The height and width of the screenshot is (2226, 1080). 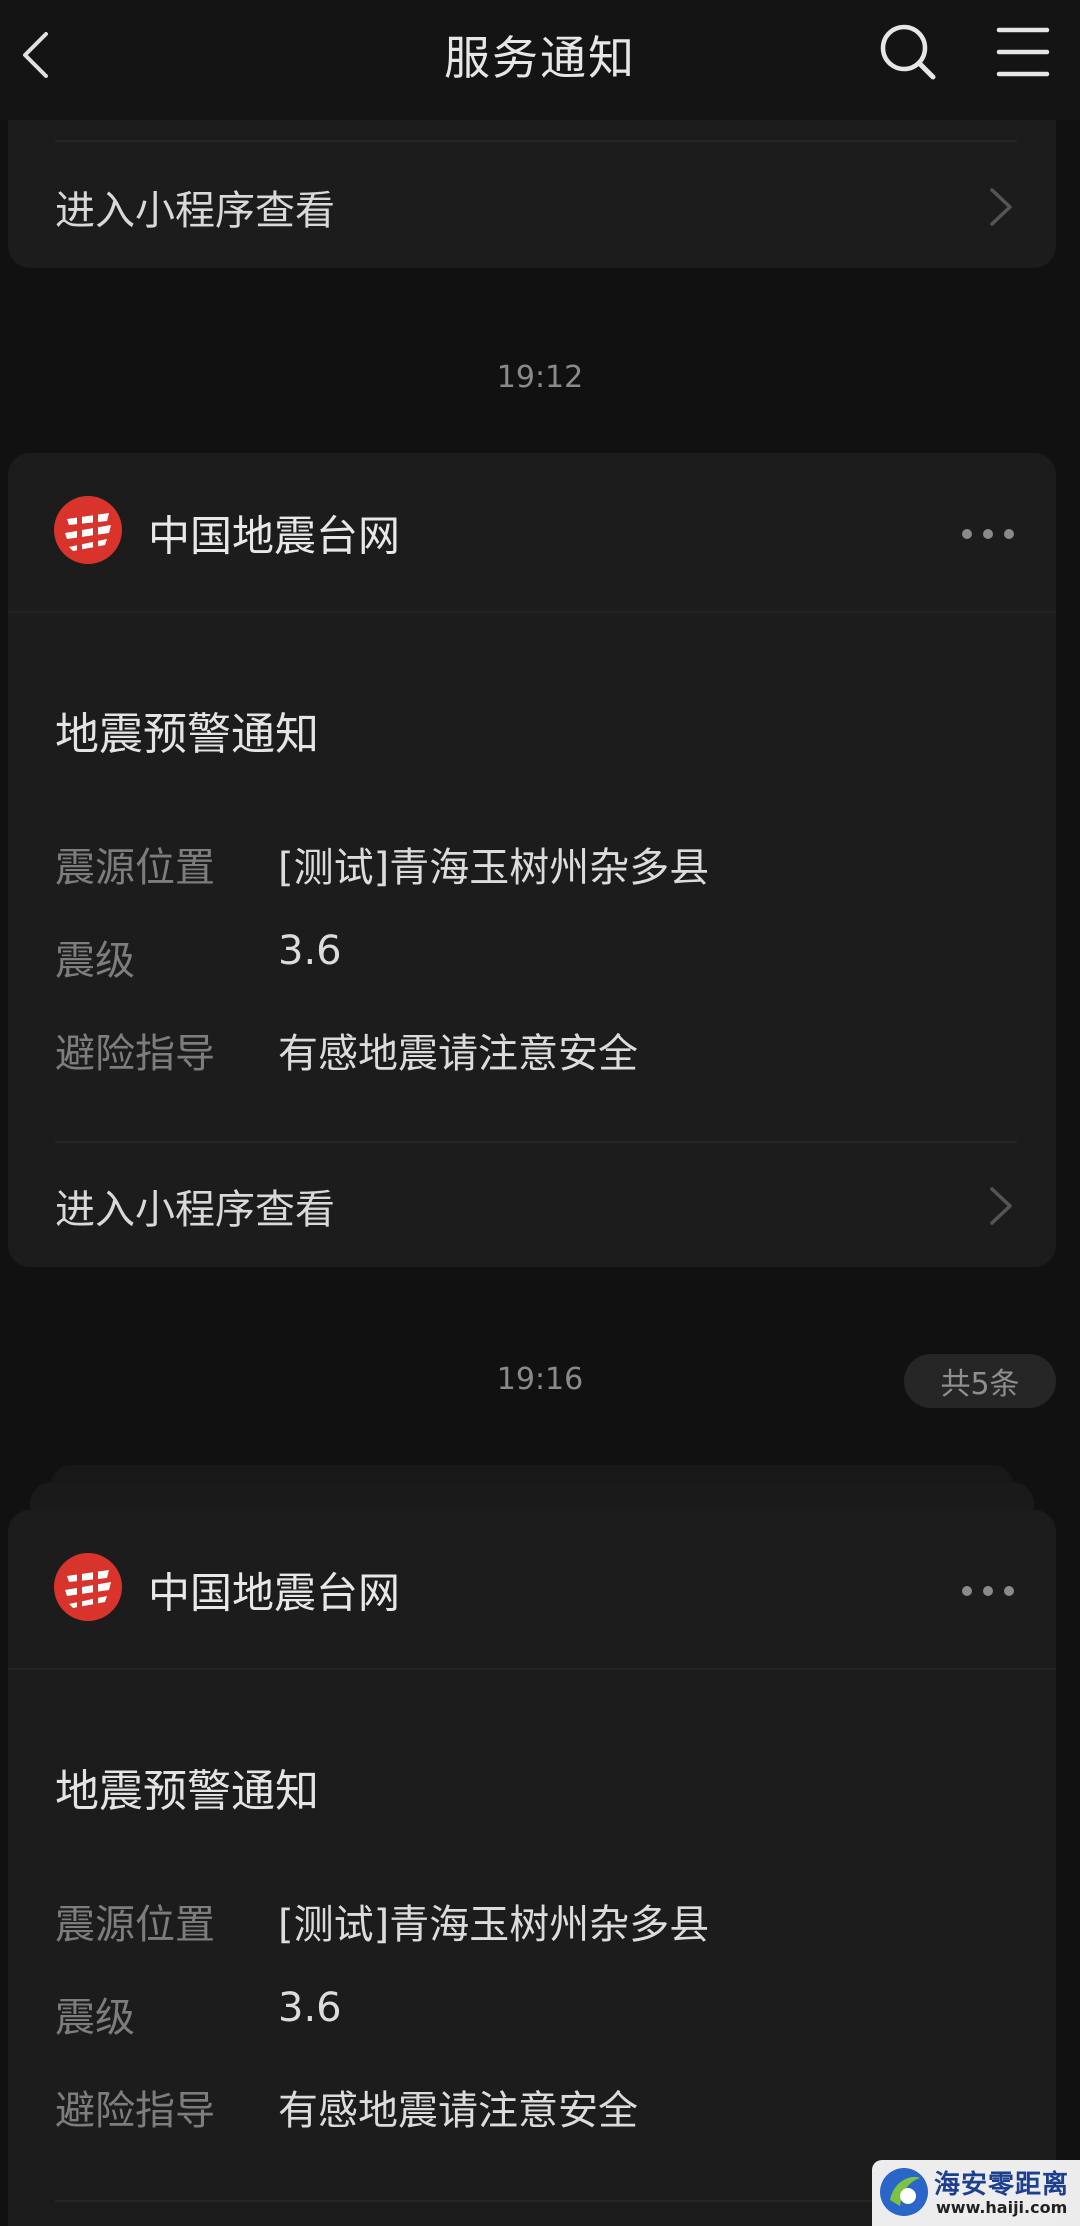 What do you see at coordinates (980, 1381) in the screenshot?
I see `message-count-badge: 共5条` at bounding box center [980, 1381].